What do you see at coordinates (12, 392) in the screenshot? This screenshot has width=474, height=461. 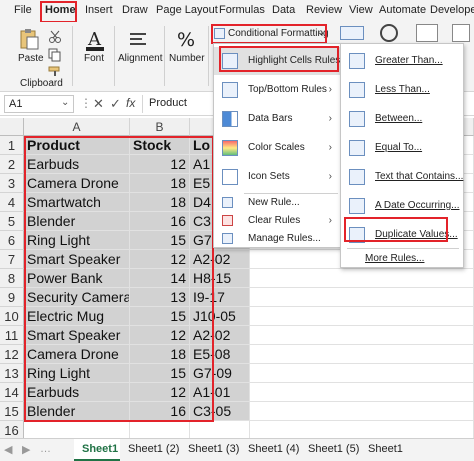 I see `row-header: 14` at bounding box center [12, 392].